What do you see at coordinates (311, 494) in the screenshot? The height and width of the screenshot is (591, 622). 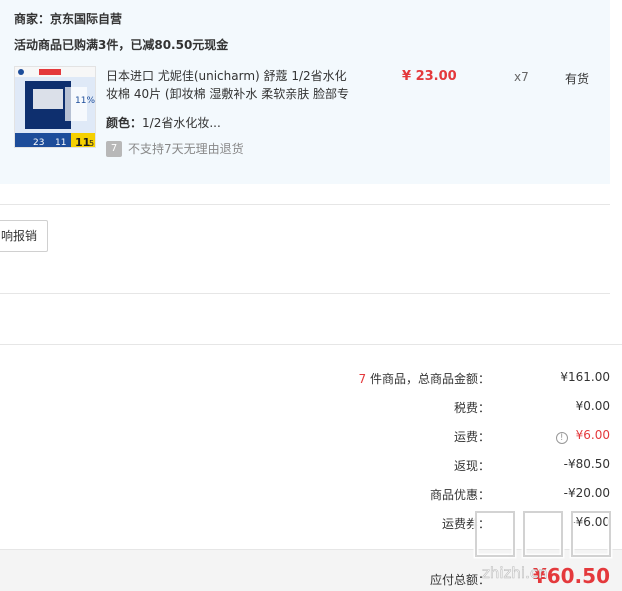 I see `summary-row-discount: 商品优惠： -¥20.00` at bounding box center [311, 494].